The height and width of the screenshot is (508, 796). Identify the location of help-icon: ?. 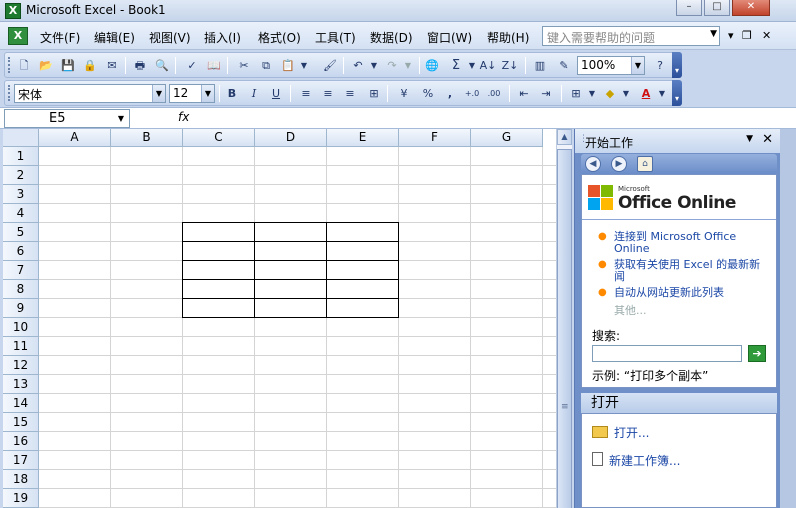
(660, 65).